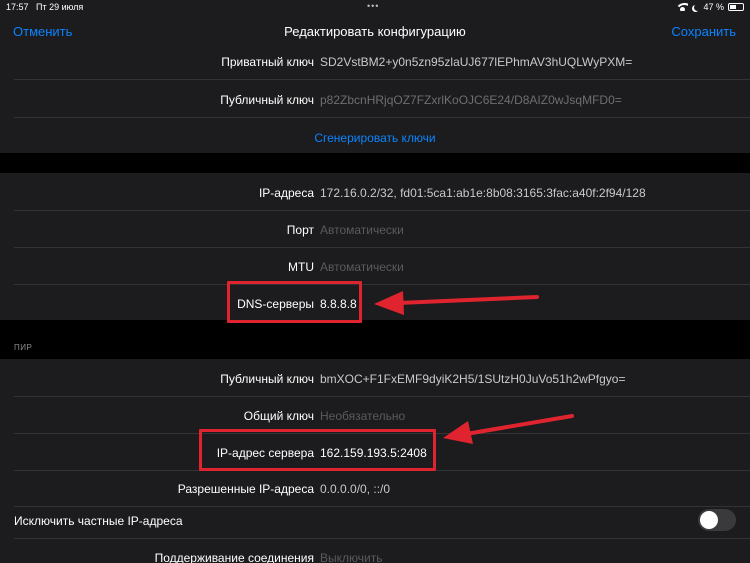 The width and height of the screenshot is (750, 563). I want to click on preshared-key-label: Общий ключ, so click(278, 416).